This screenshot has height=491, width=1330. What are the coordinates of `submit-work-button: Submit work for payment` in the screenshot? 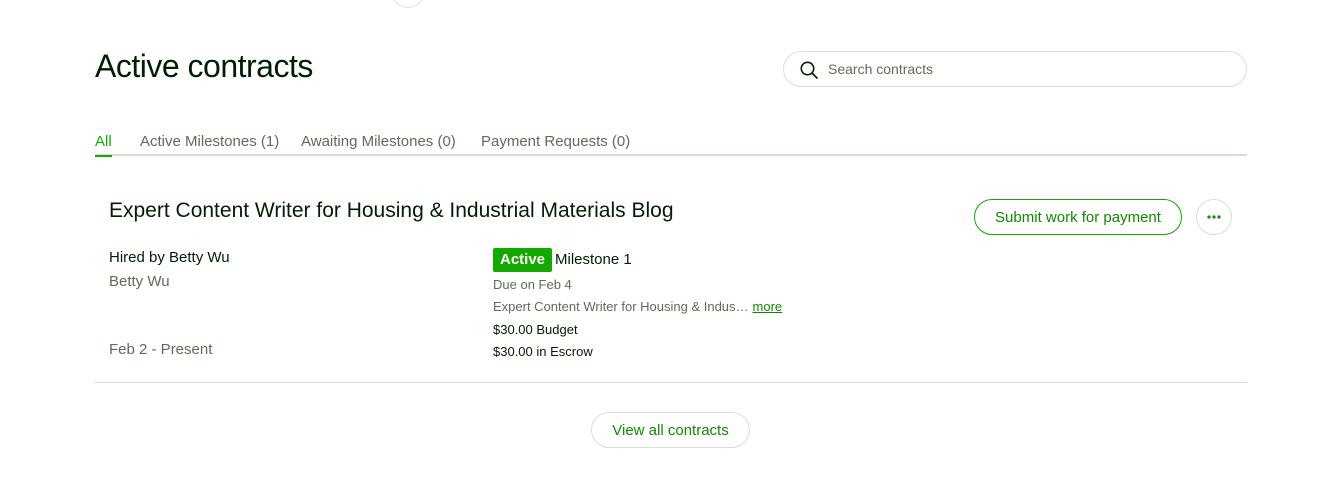 It's located at (1078, 217).